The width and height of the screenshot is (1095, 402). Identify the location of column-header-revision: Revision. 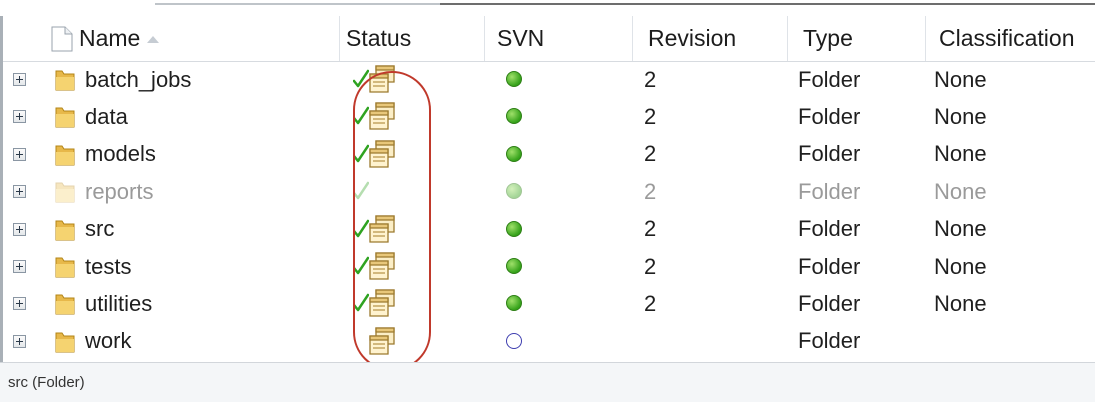
(692, 38).